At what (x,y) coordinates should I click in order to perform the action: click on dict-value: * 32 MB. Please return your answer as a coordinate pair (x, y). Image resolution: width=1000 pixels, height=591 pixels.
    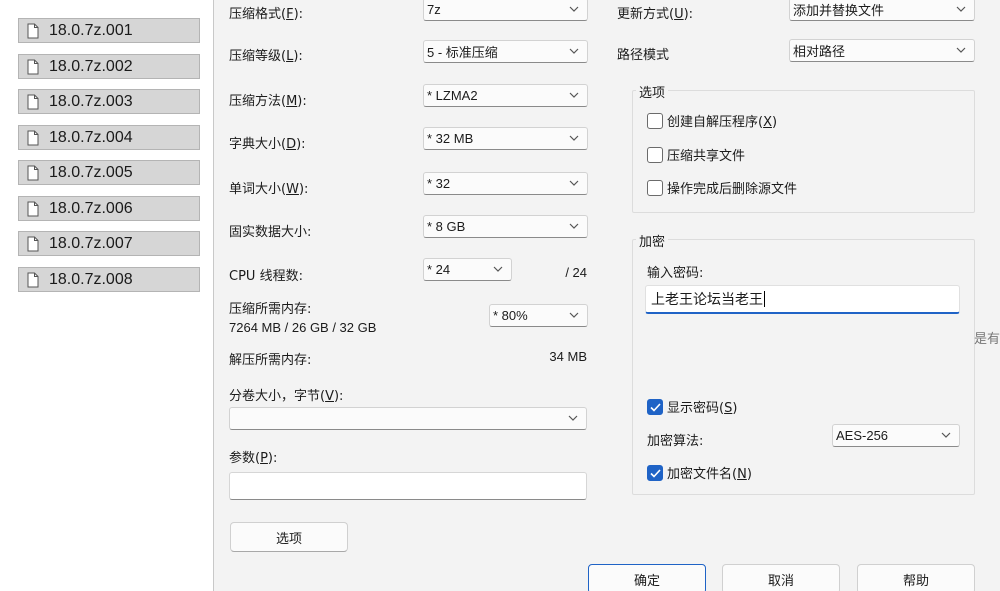
    Looking at the image, I should click on (450, 138).